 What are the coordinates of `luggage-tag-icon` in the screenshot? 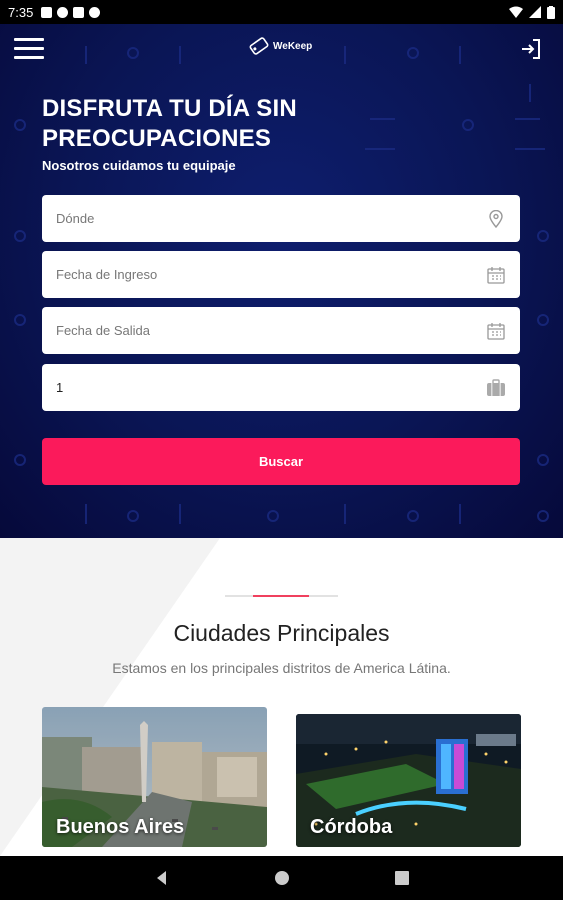 It's located at (259, 46).